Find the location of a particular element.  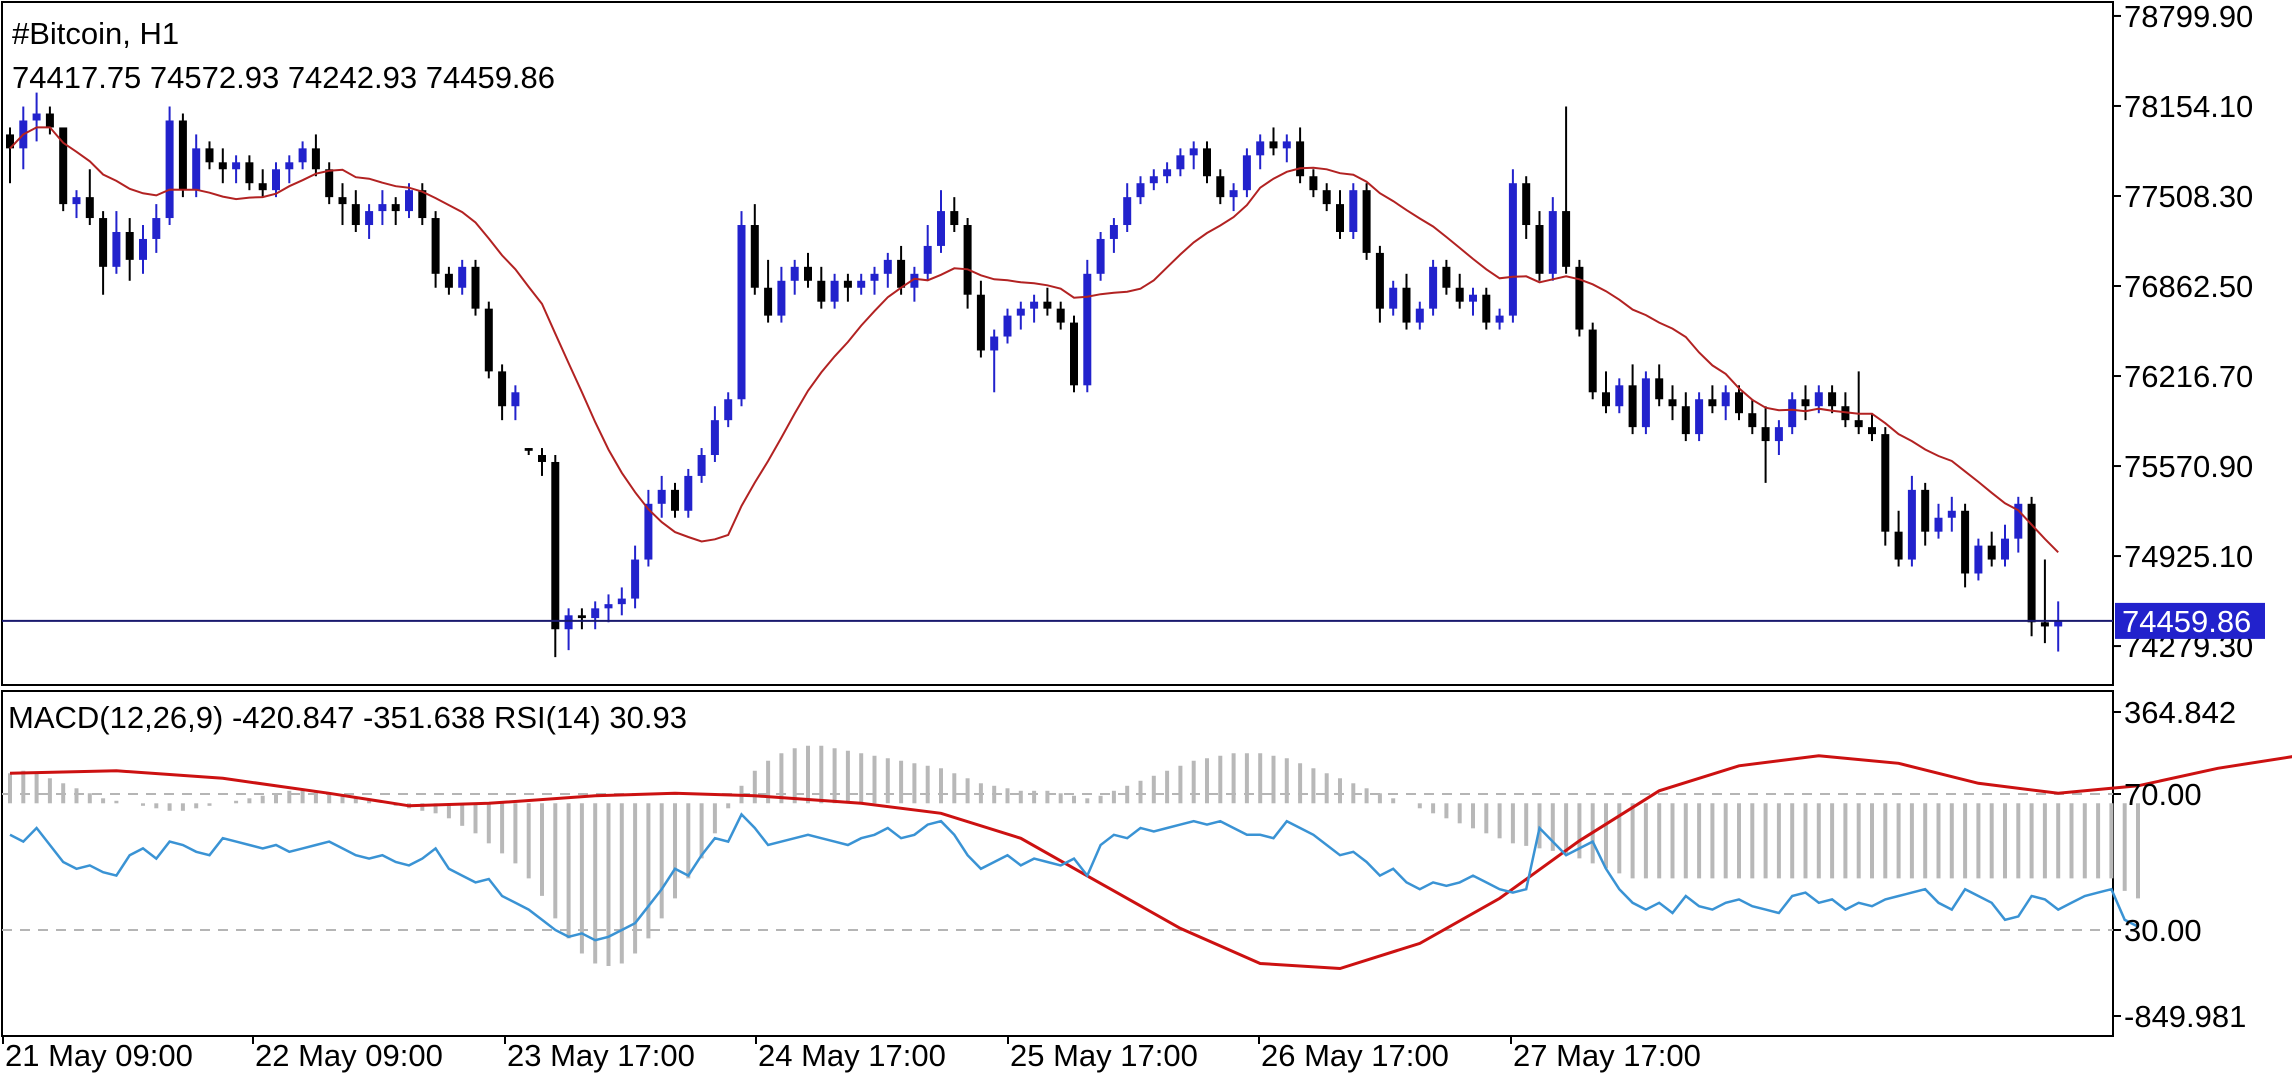

symbol-title: #Bitcoin, H1 is located at coordinates (96, 33).